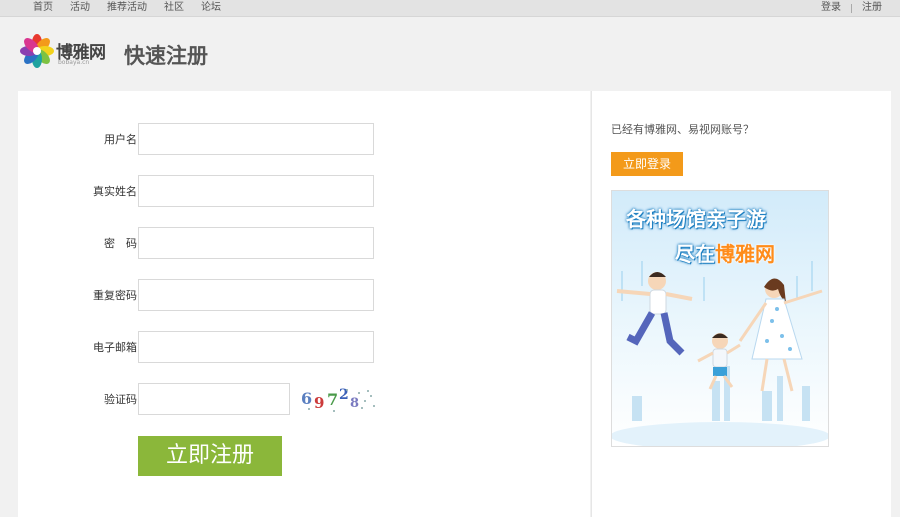 Image resolution: width=900 pixels, height=517 pixels. I want to click on username-input, so click(256, 139).